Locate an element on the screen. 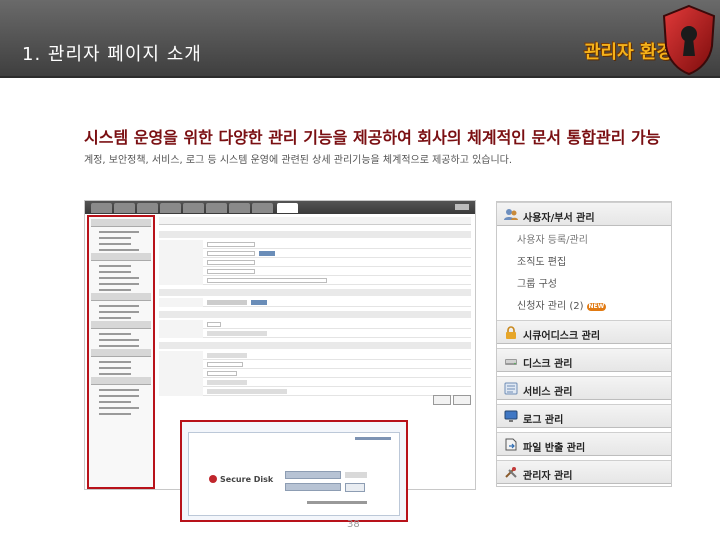 The image size is (720, 539). menu-item-org-chart: 조직도 편집 is located at coordinates (541, 260).